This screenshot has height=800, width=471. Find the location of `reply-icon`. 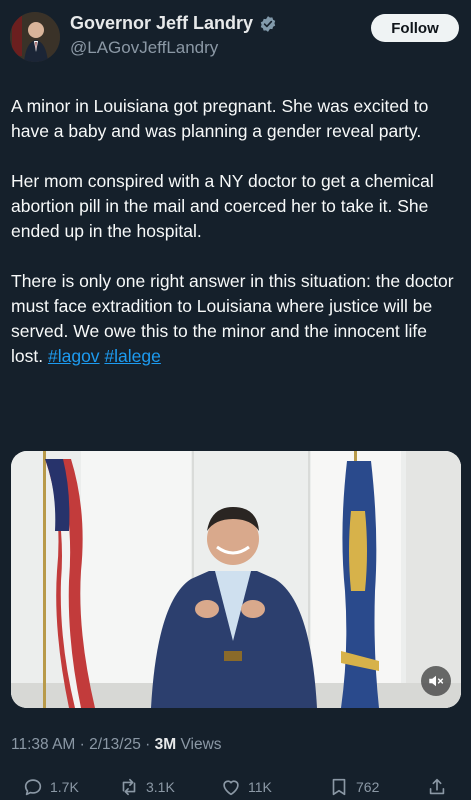

reply-icon is located at coordinates (33, 787).